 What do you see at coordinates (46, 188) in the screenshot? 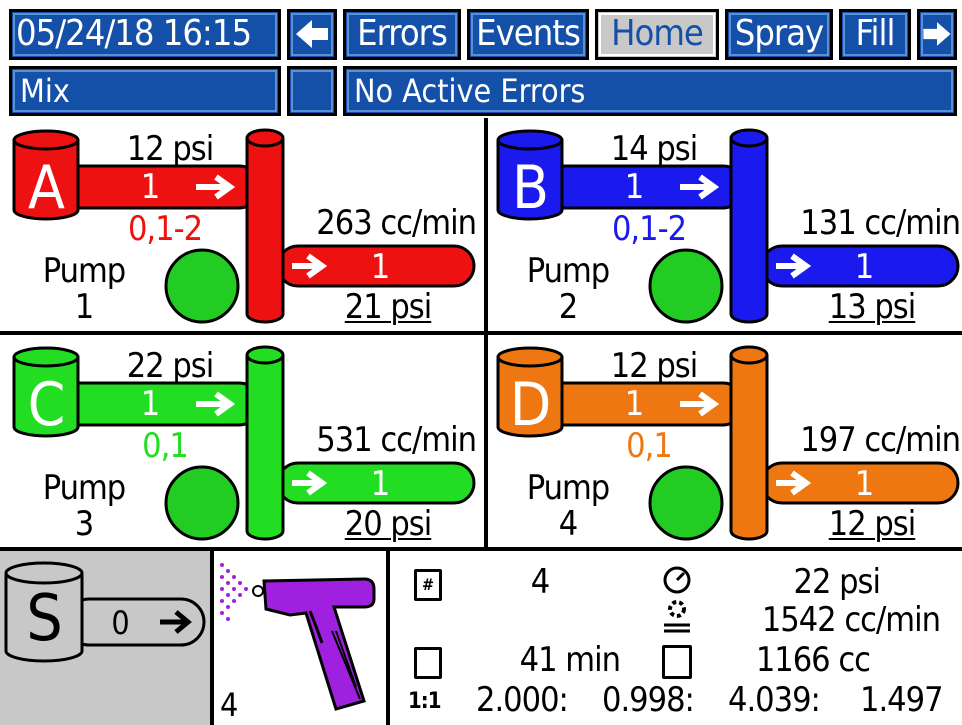
I see `tank-letter: A` at bounding box center [46, 188].